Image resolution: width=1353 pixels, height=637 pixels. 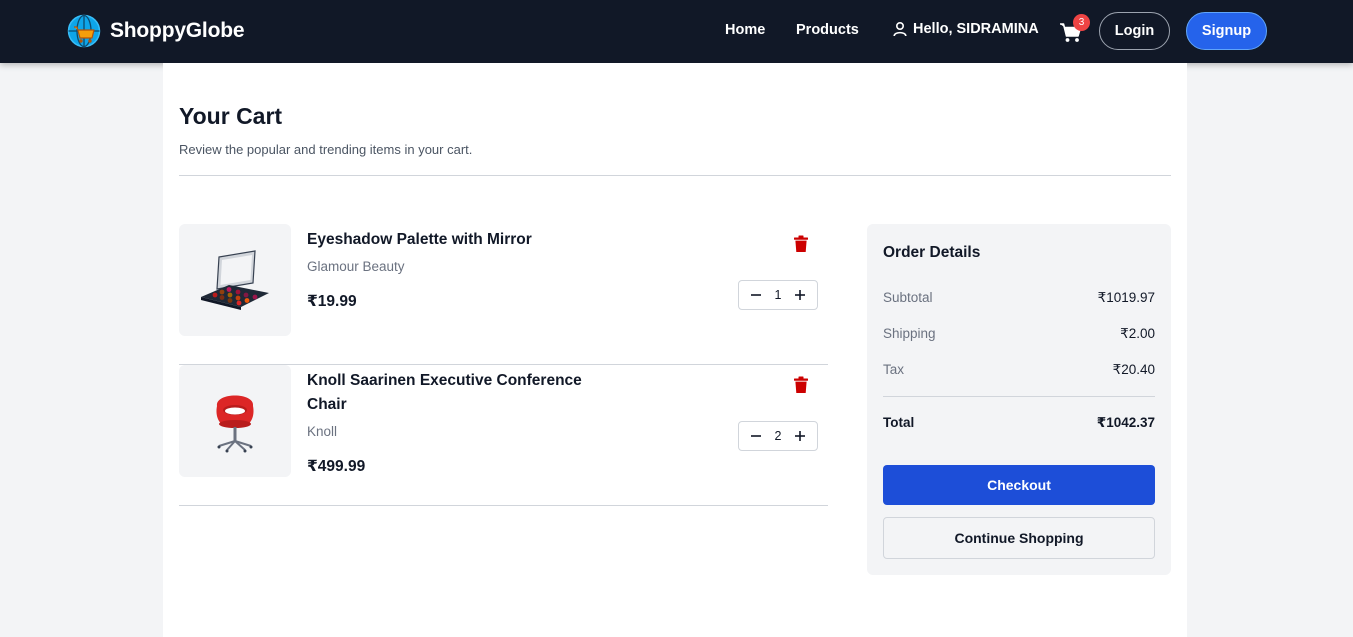 What do you see at coordinates (1126, 297) in the screenshot?
I see `subtotal-value: ₹1019.97` at bounding box center [1126, 297].